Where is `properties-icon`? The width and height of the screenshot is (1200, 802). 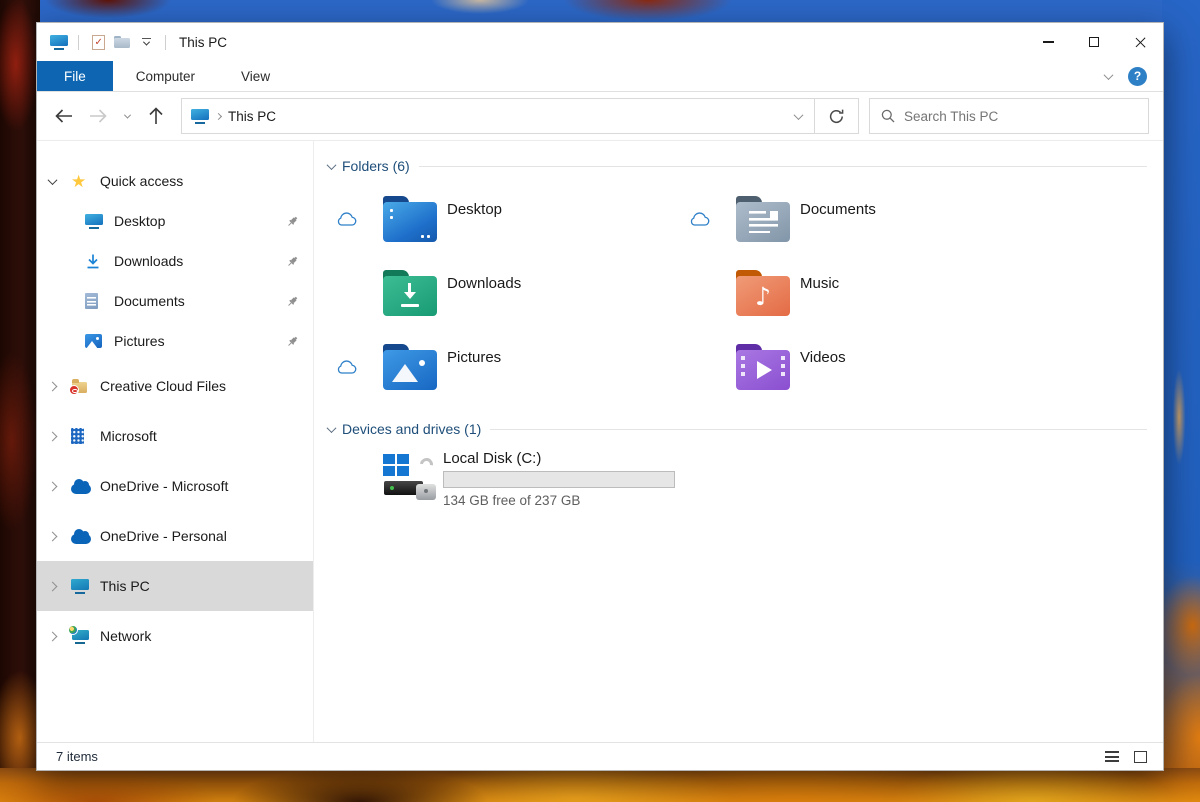
properties-icon is located at coordinates (98, 42).